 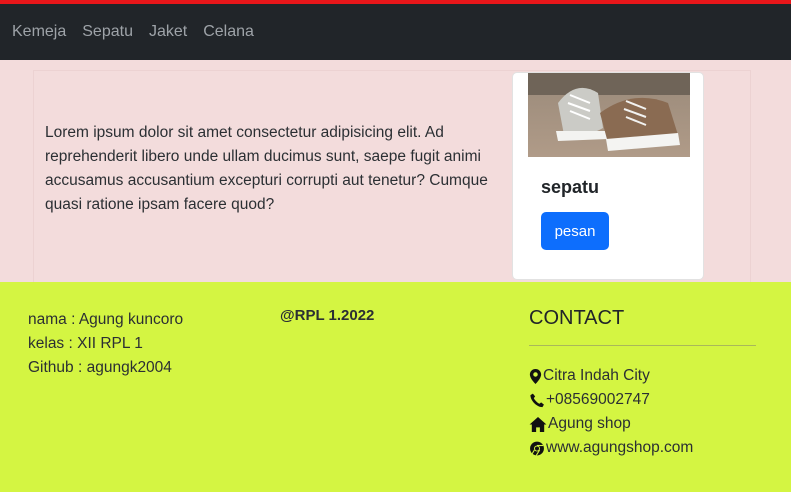 I want to click on author-github: Github : agungk2004, so click(x=100, y=367).